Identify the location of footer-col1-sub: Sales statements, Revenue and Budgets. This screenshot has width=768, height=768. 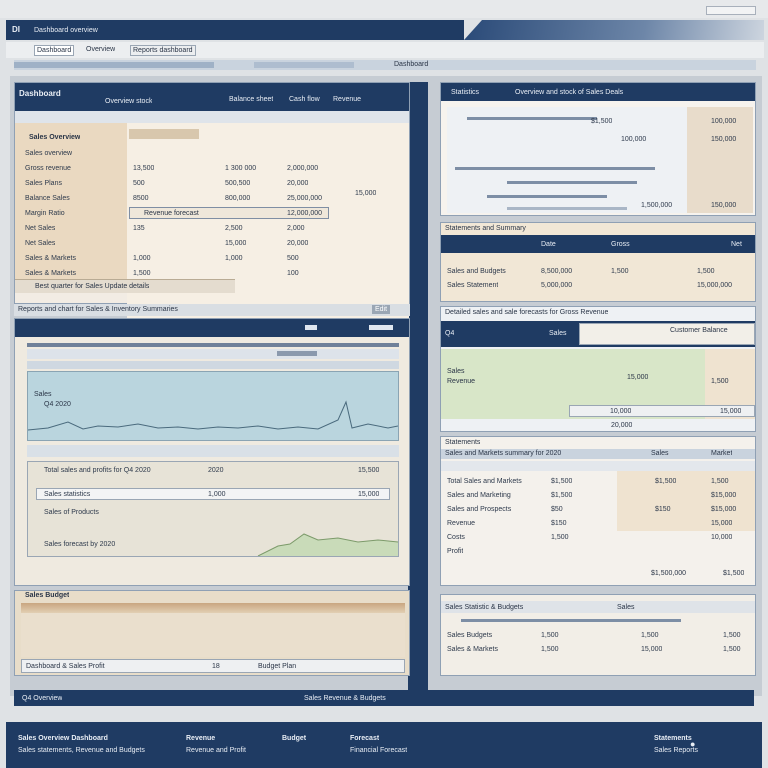
(81, 750).